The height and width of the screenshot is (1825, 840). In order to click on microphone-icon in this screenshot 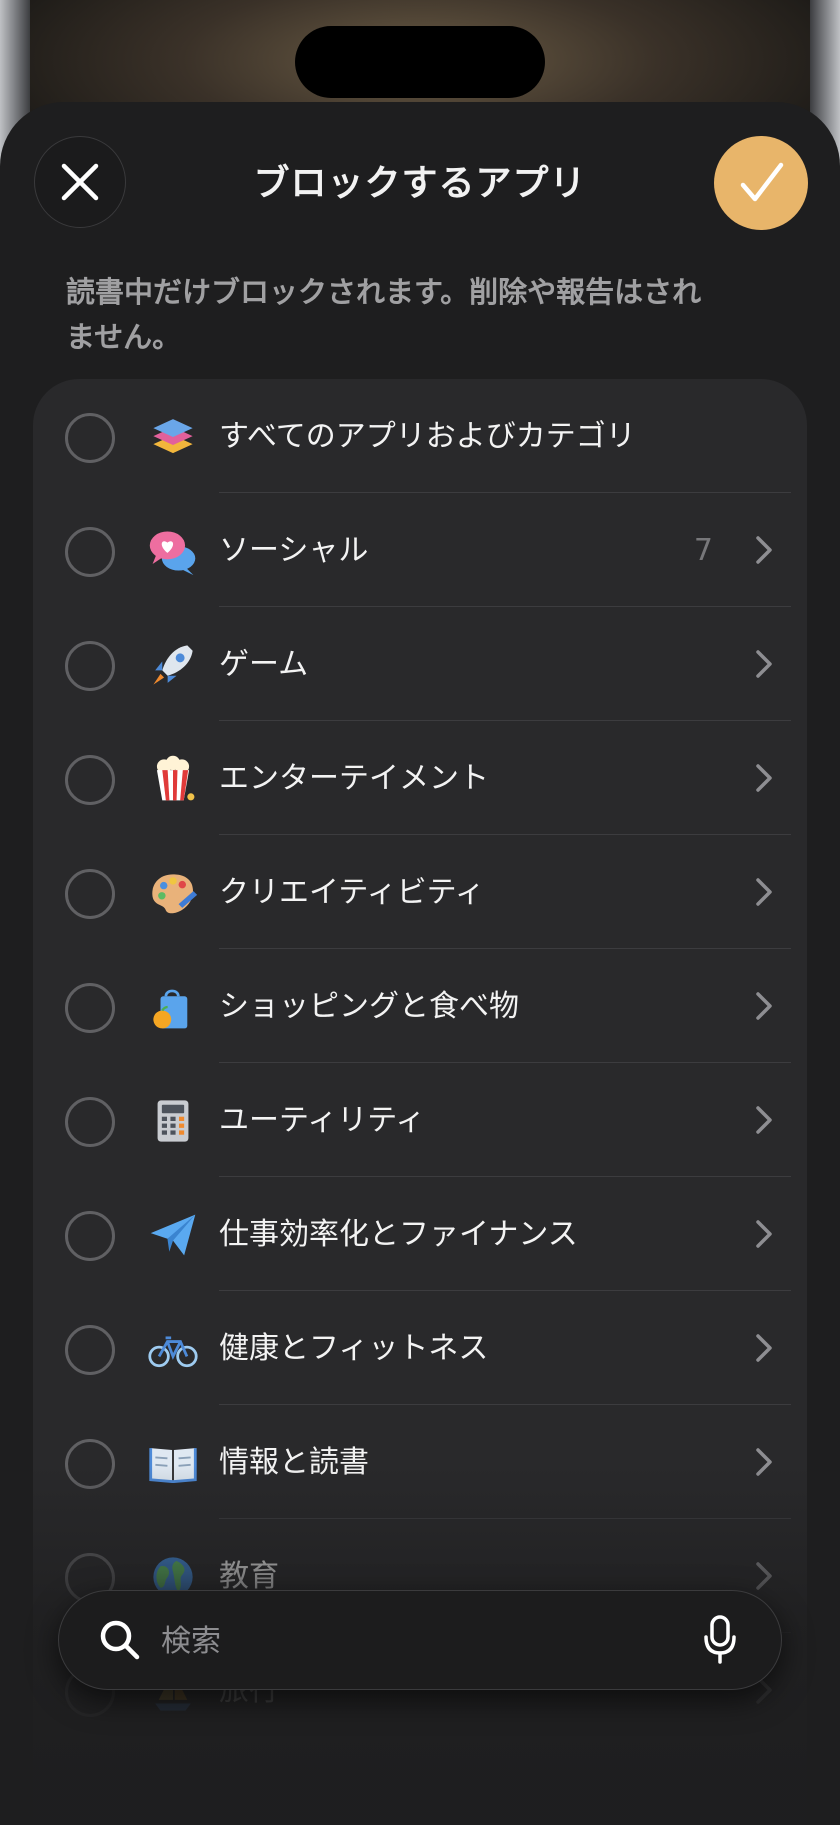, I will do `click(720, 1640)`.